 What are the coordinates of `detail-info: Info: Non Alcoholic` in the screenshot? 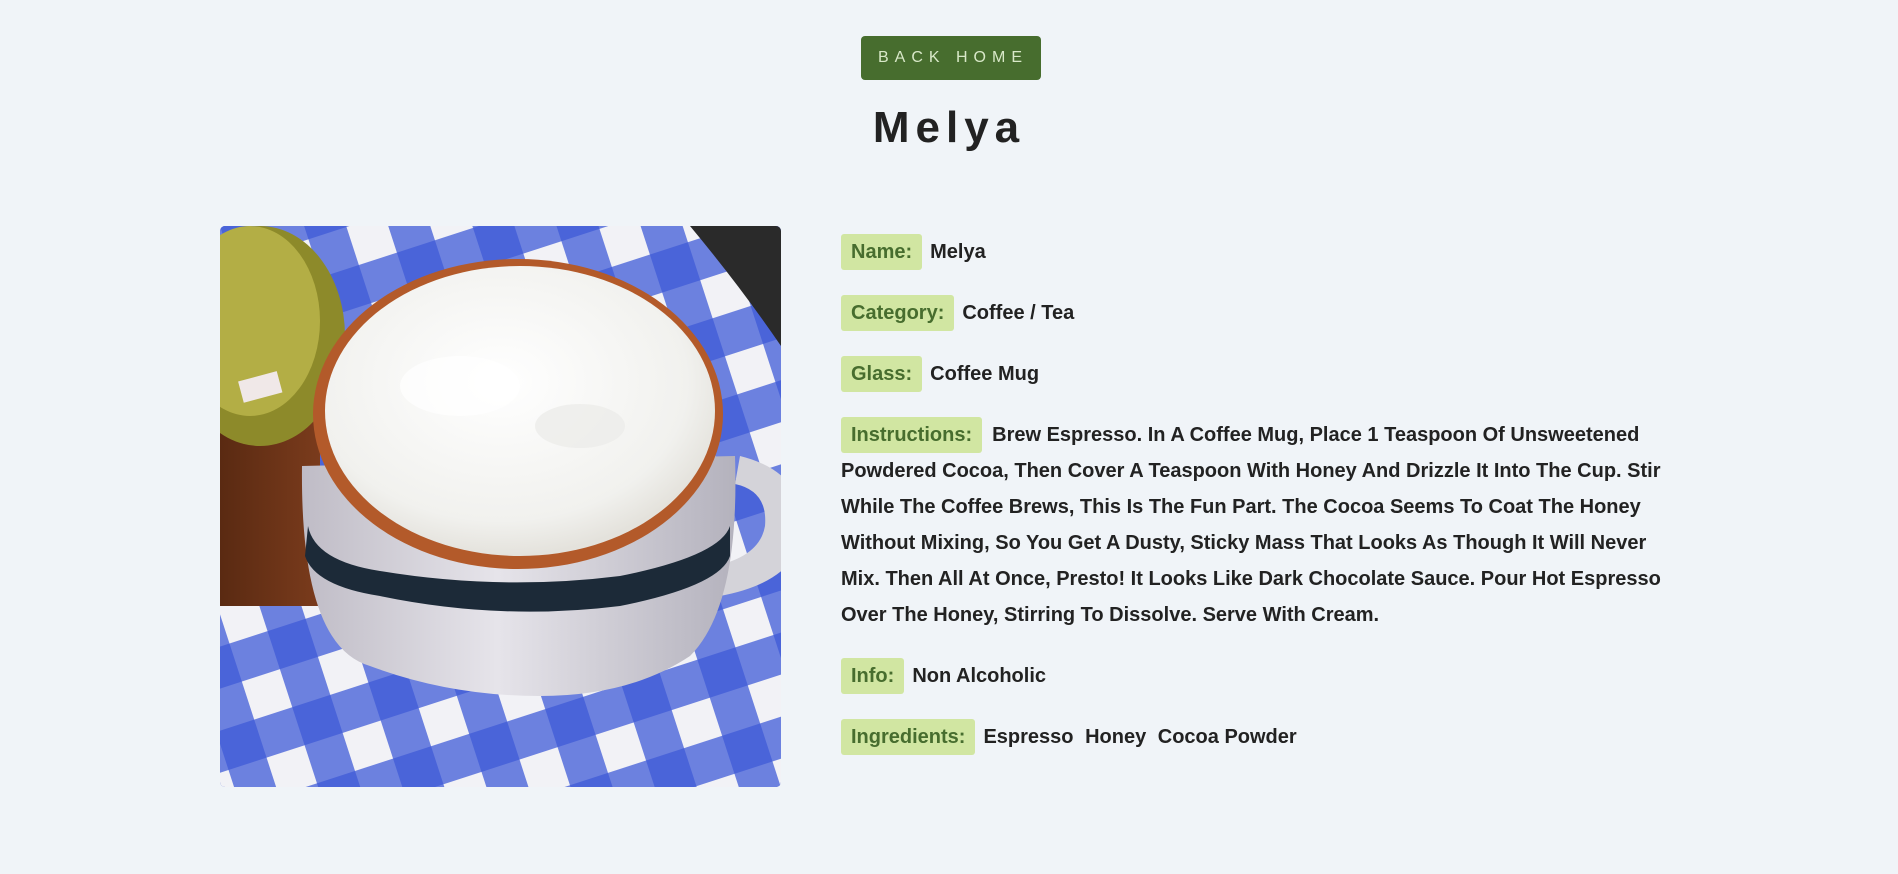 It's located at (1261, 676).